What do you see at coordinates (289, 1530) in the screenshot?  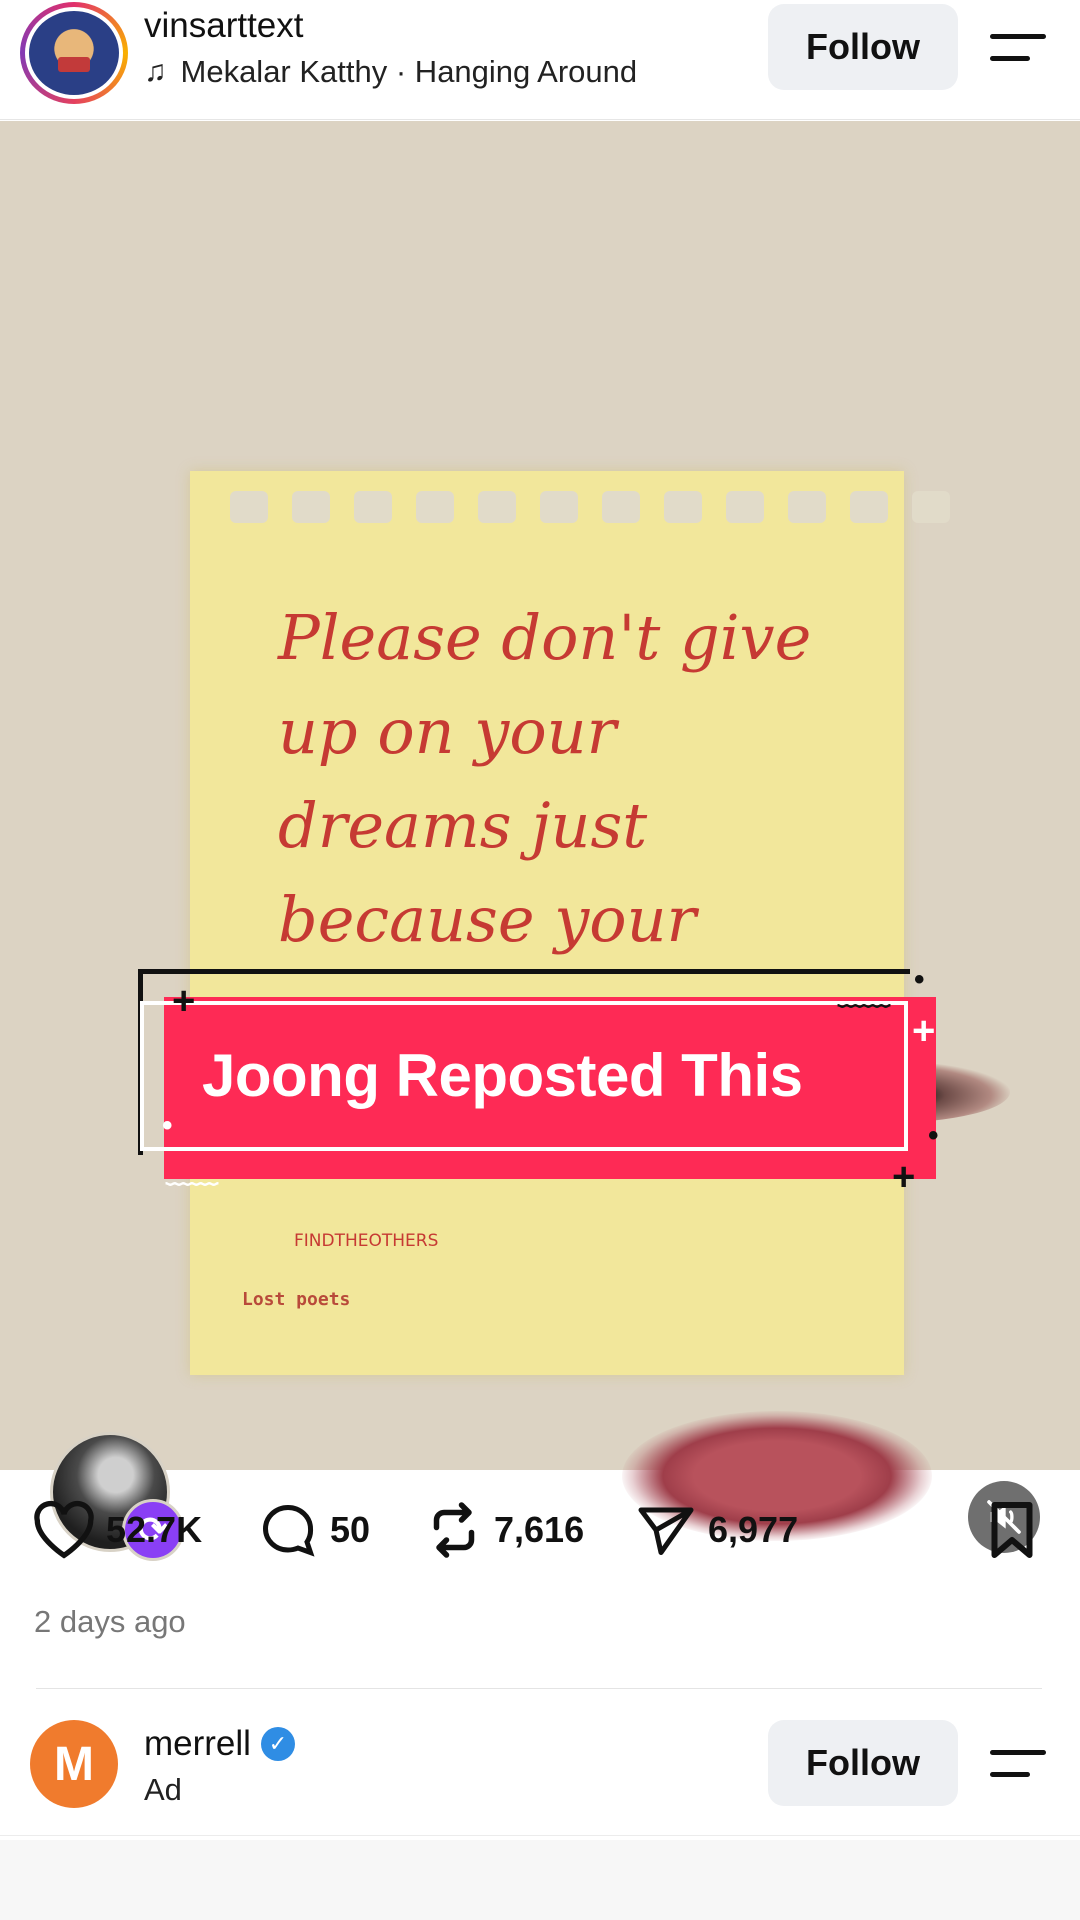 I see `comment-icon` at bounding box center [289, 1530].